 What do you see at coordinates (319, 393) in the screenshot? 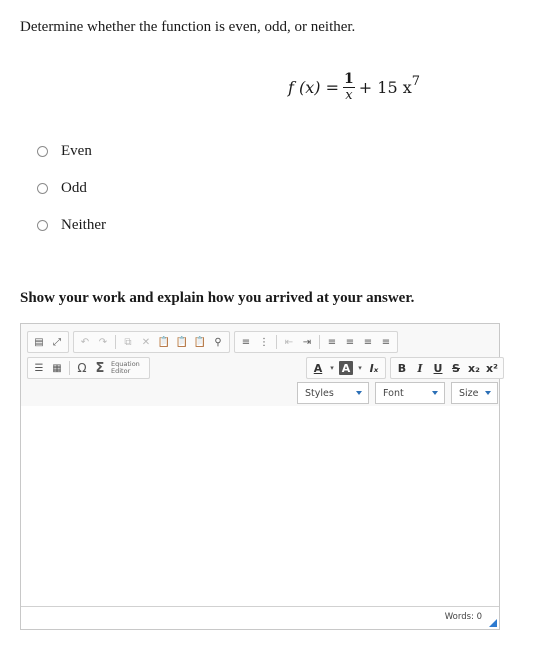
I see `styles-dropdown-label: Styles` at bounding box center [319, 393].